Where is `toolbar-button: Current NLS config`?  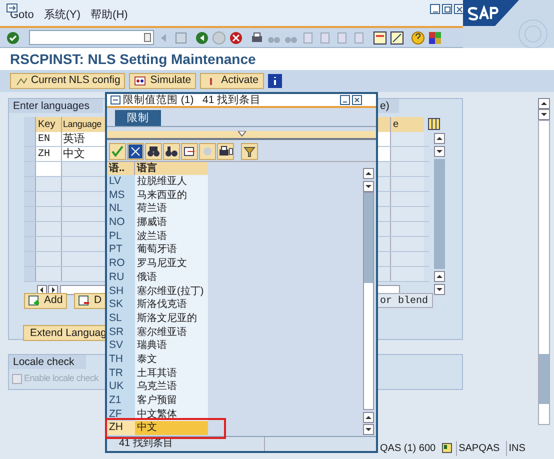
toolbar-button: Current NLS config is located at coordinates (68, 81).